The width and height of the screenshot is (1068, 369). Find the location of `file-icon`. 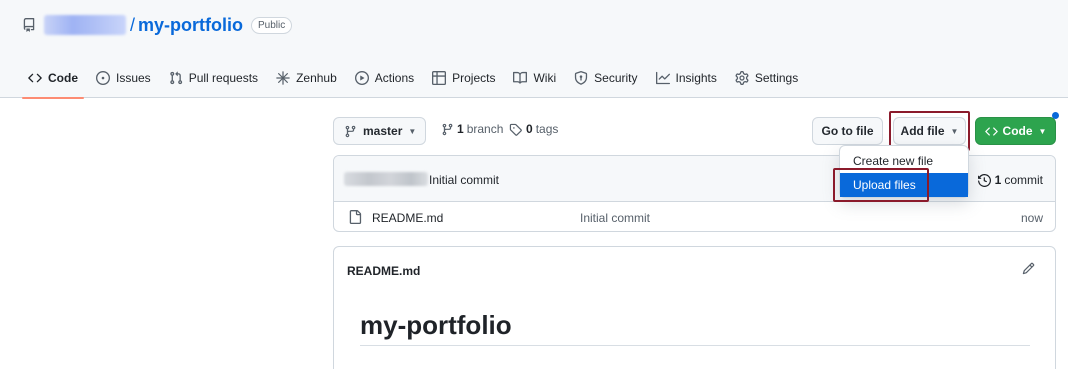

file-icon is located at coordinates (355, 217).